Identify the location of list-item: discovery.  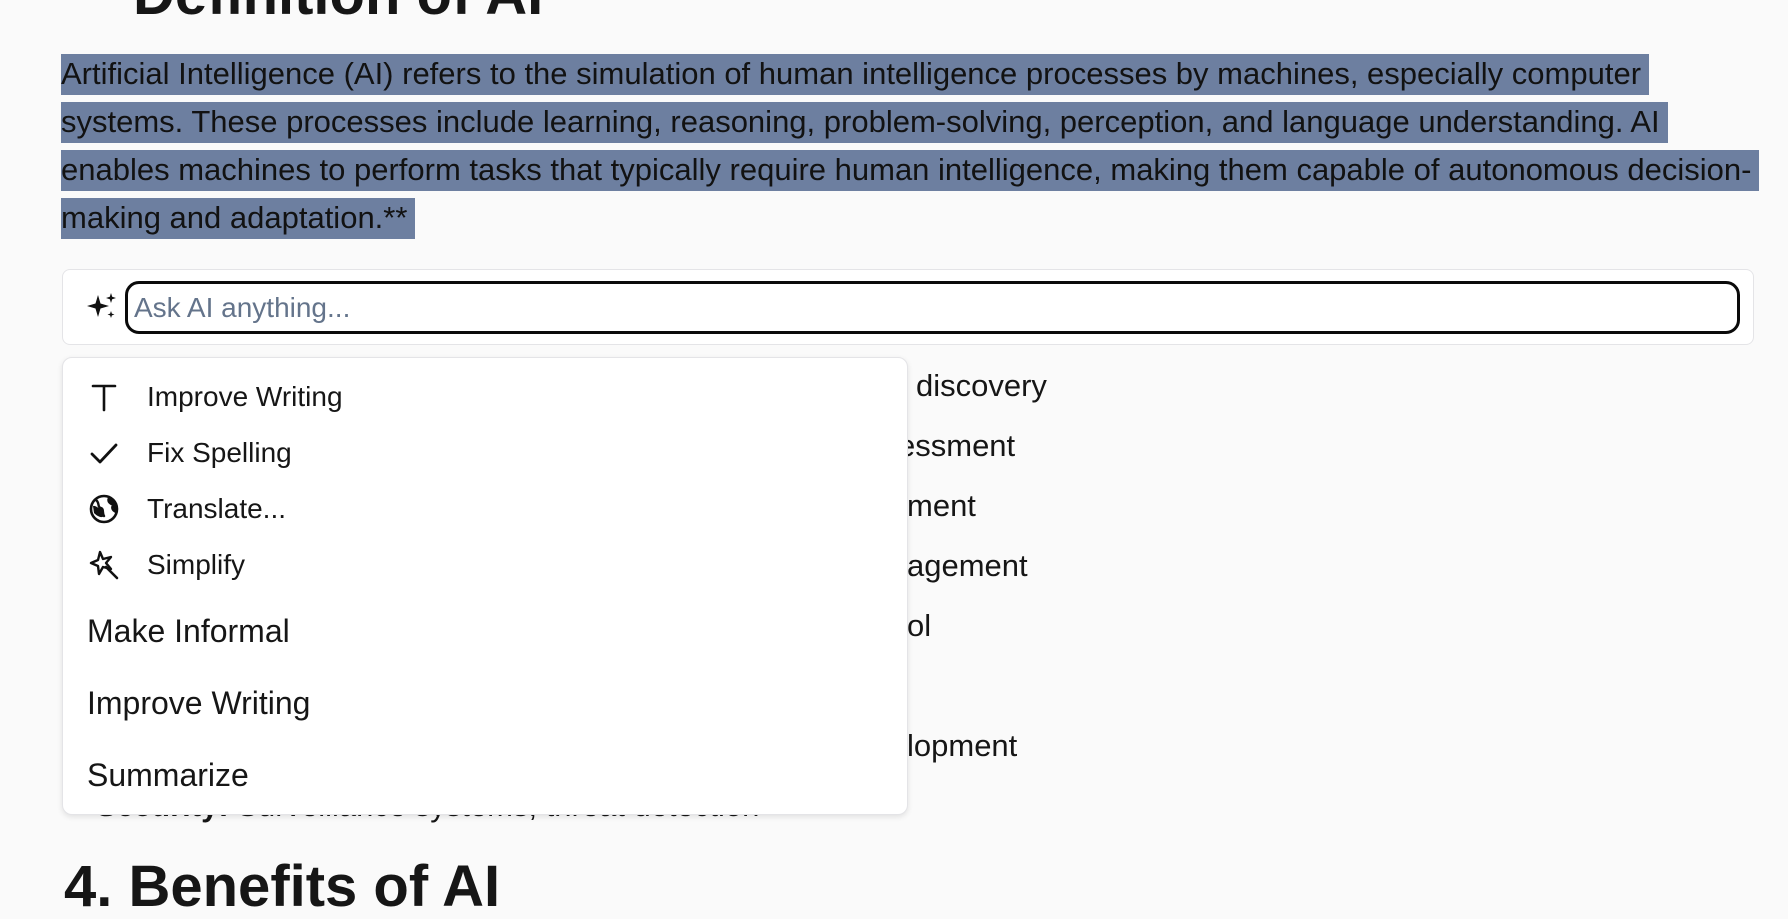
(981, 385).